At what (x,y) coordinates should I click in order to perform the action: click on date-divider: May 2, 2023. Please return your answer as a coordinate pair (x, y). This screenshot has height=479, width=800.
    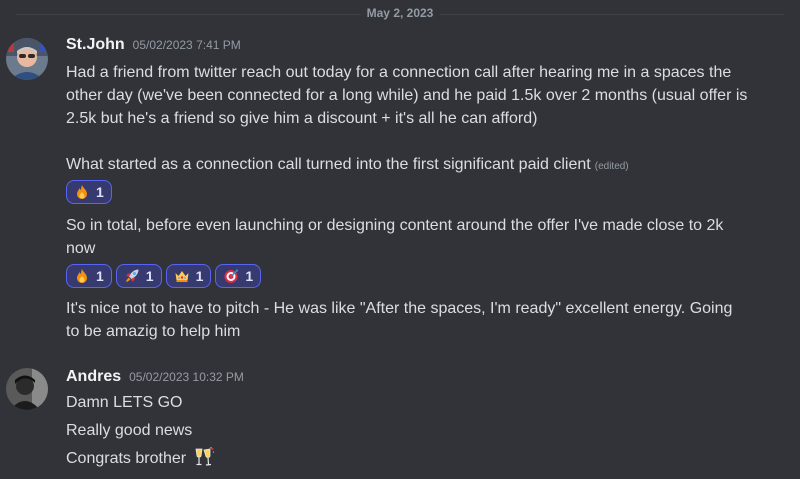
    Looking at the image, I should click on (400, 13).